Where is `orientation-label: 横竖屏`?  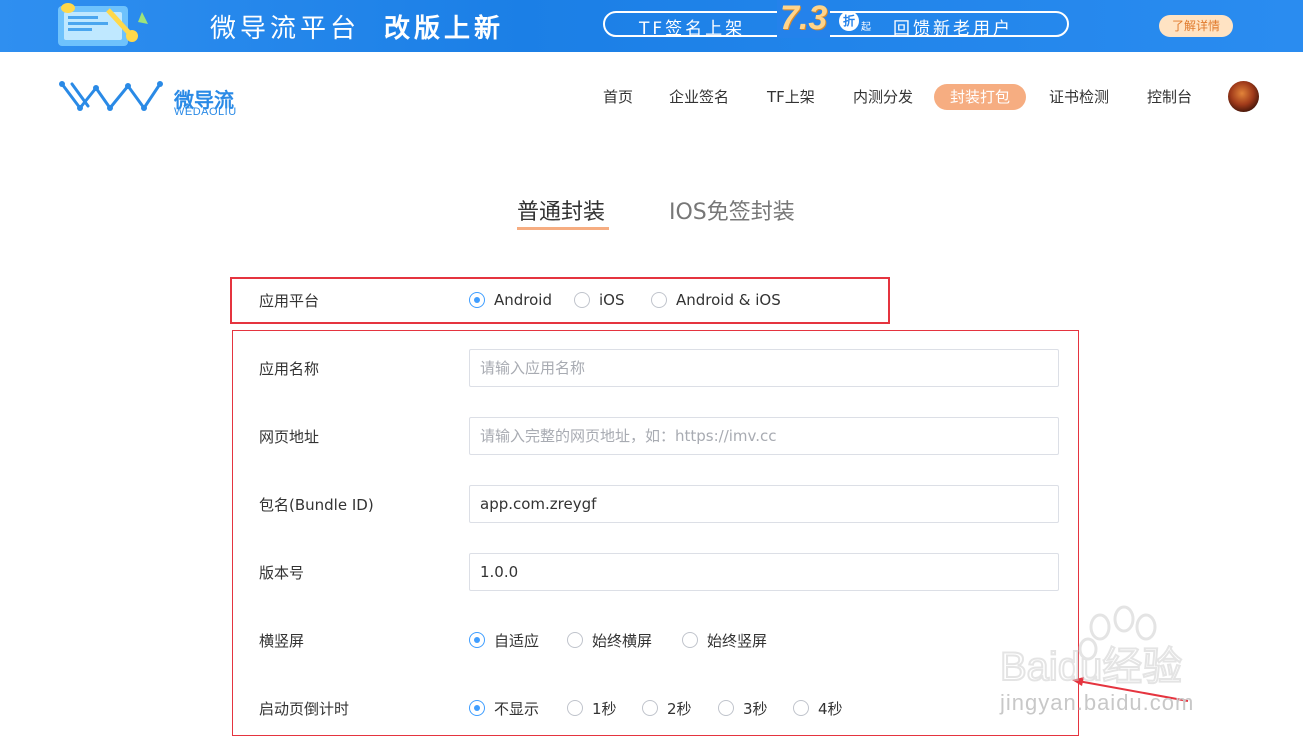
orientation-label: 横竖屏 is located at coordinates (282, 641).